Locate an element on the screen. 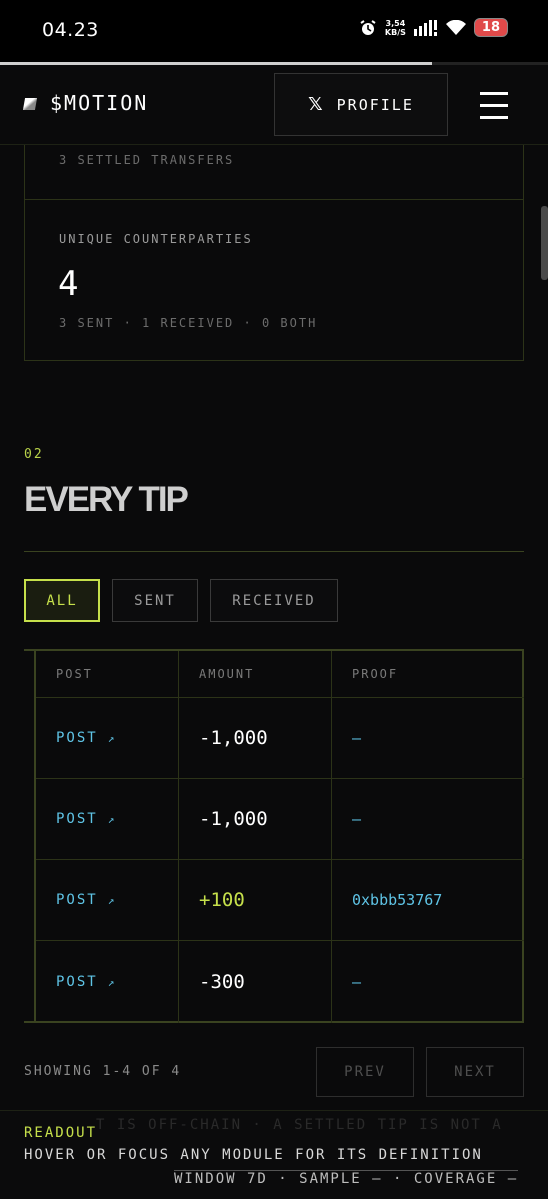 The height and width of the screenshot is (1199, 548). logo-text: $MOTION is located at coordinates (99, 103).